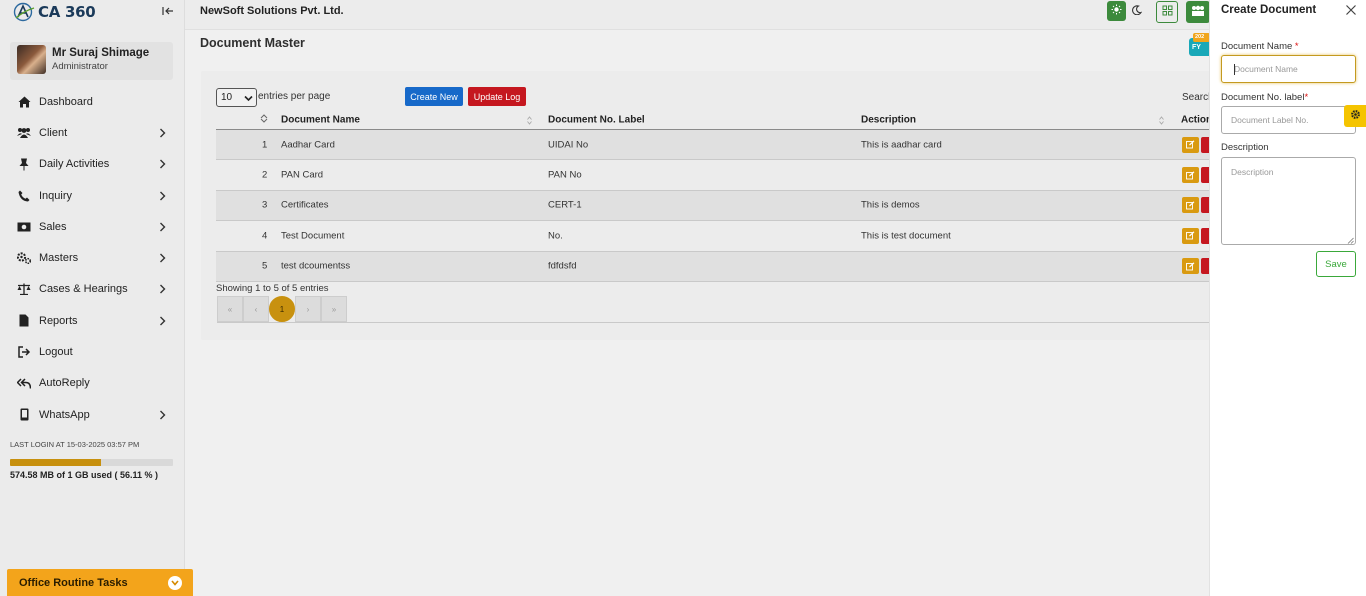 Image resolution: width=1366 pixels, height=596 pixels. What do you see at coordinates (1288, 120) in the screenshot?
I see `document-no-label-input: Document Label No.` at bounding box center [1288, 120].